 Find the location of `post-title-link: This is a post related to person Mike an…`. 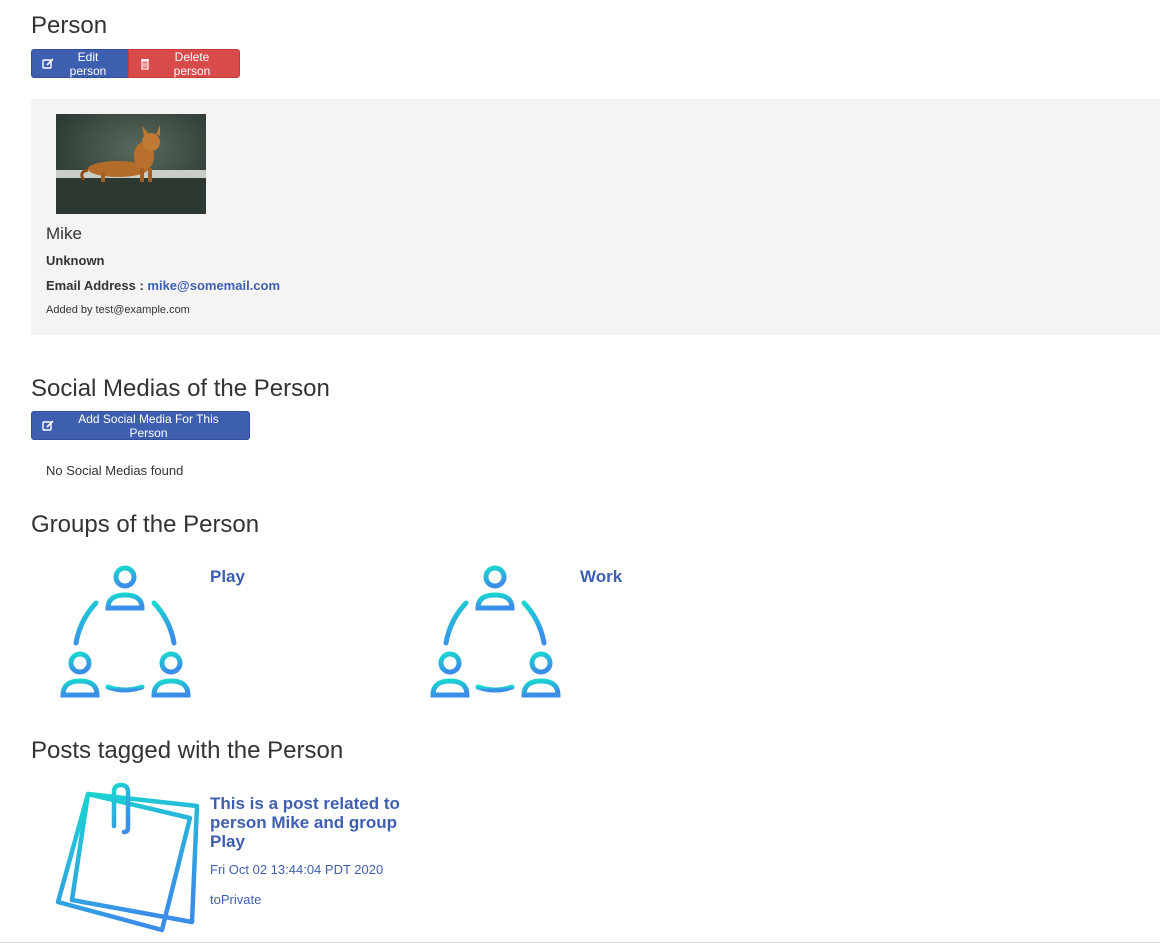

post-title-link: This is a post related to person Mike an… is located at coordinates (305, 822).